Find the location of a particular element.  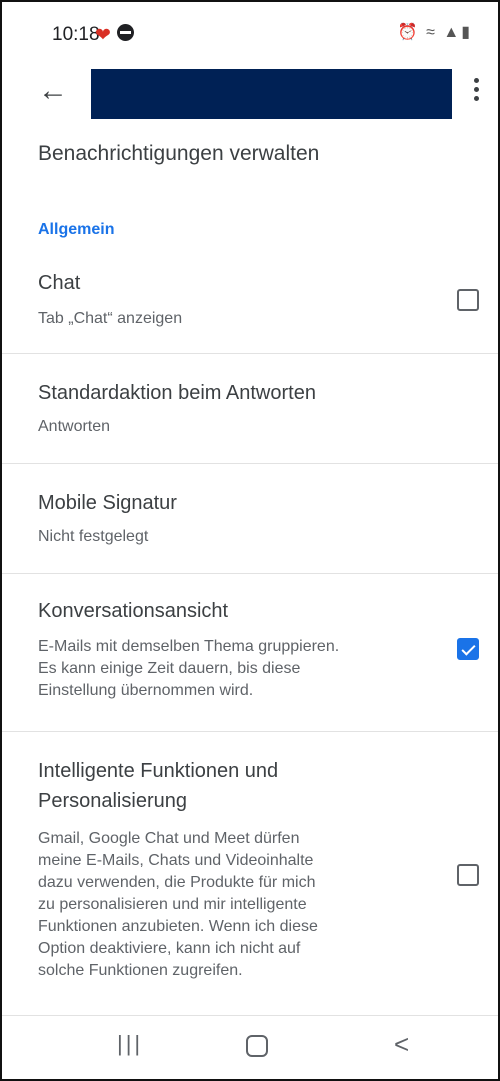

redacted-account-title is located at coordinates (271, 94).